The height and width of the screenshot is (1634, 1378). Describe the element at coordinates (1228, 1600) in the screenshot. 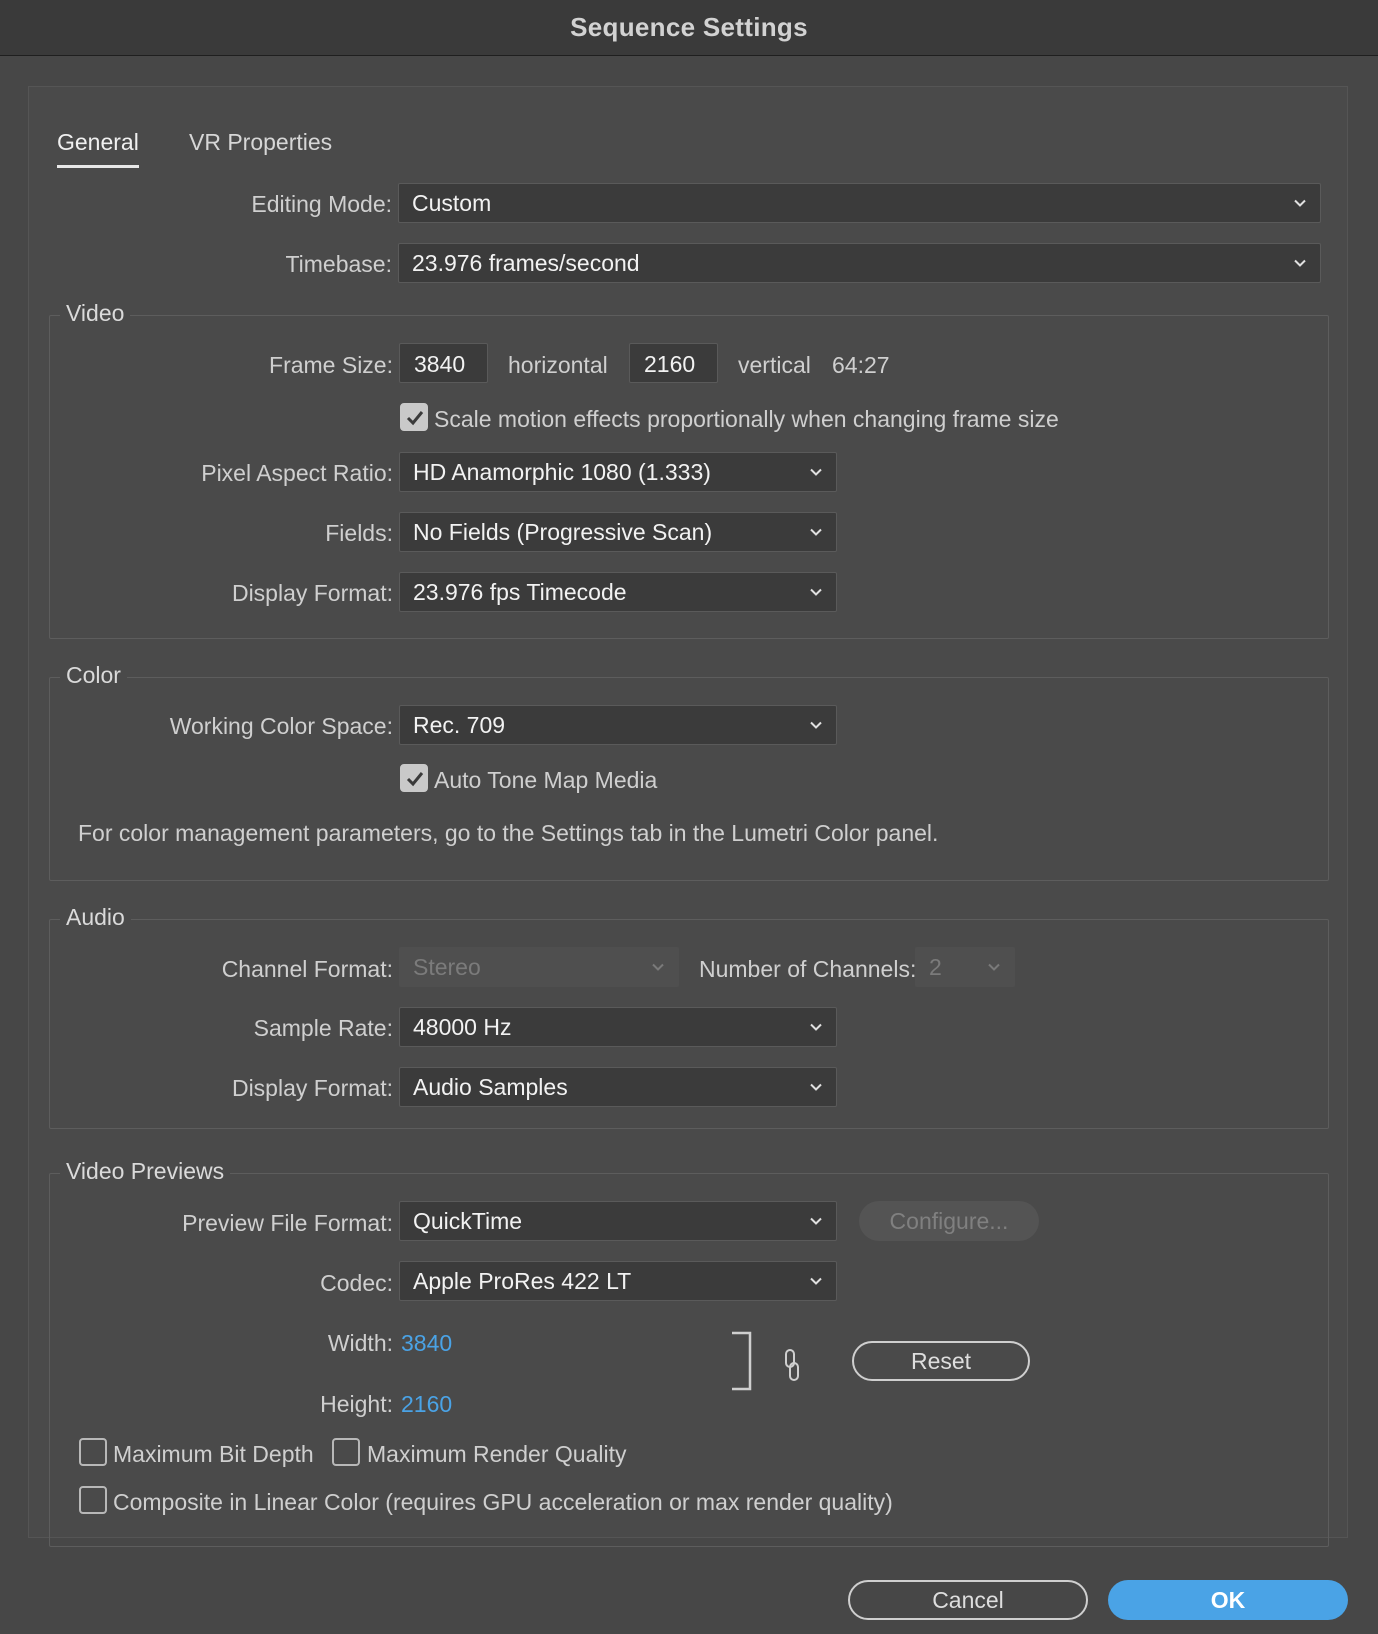

I see `ok-button: OK` at that location.